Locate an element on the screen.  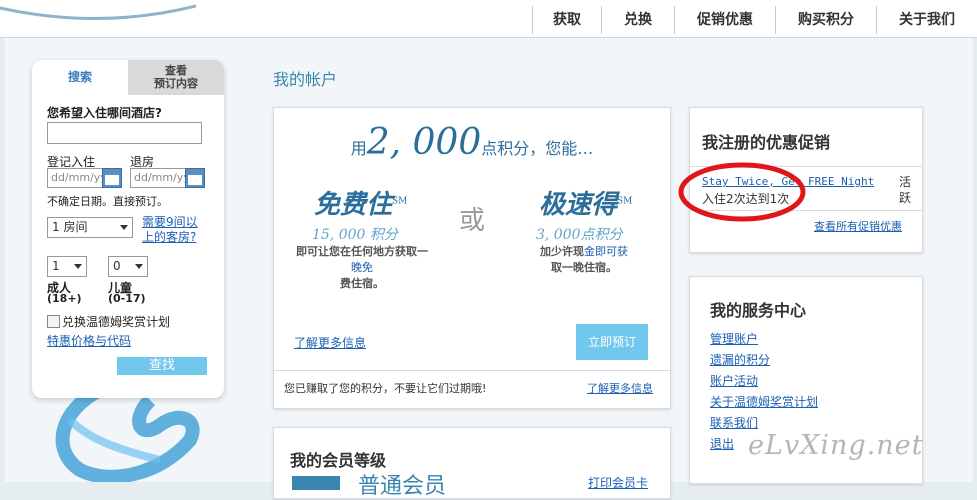
redeem-checkbox is located at coordinates (53, 321).